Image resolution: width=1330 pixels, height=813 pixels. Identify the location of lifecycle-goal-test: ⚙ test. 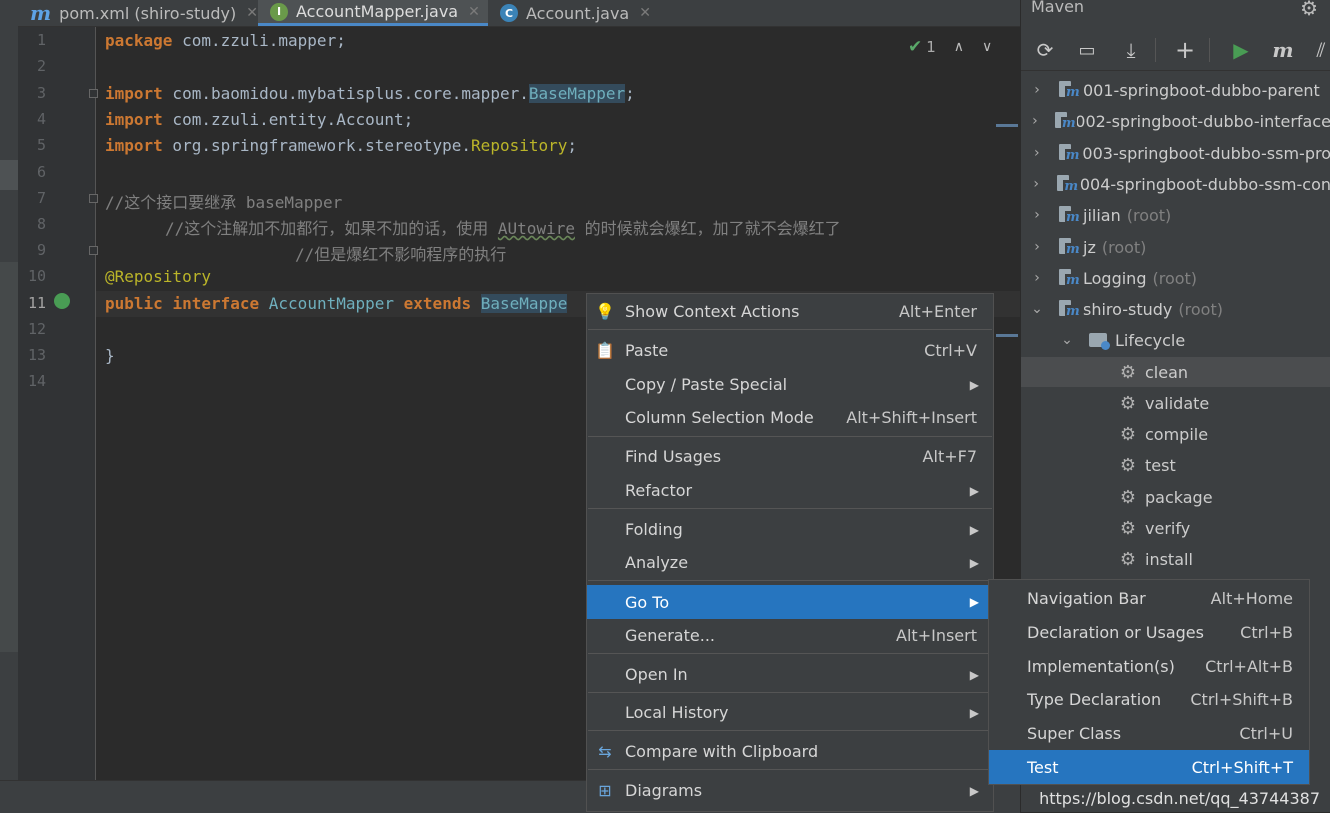
(1175, 465).